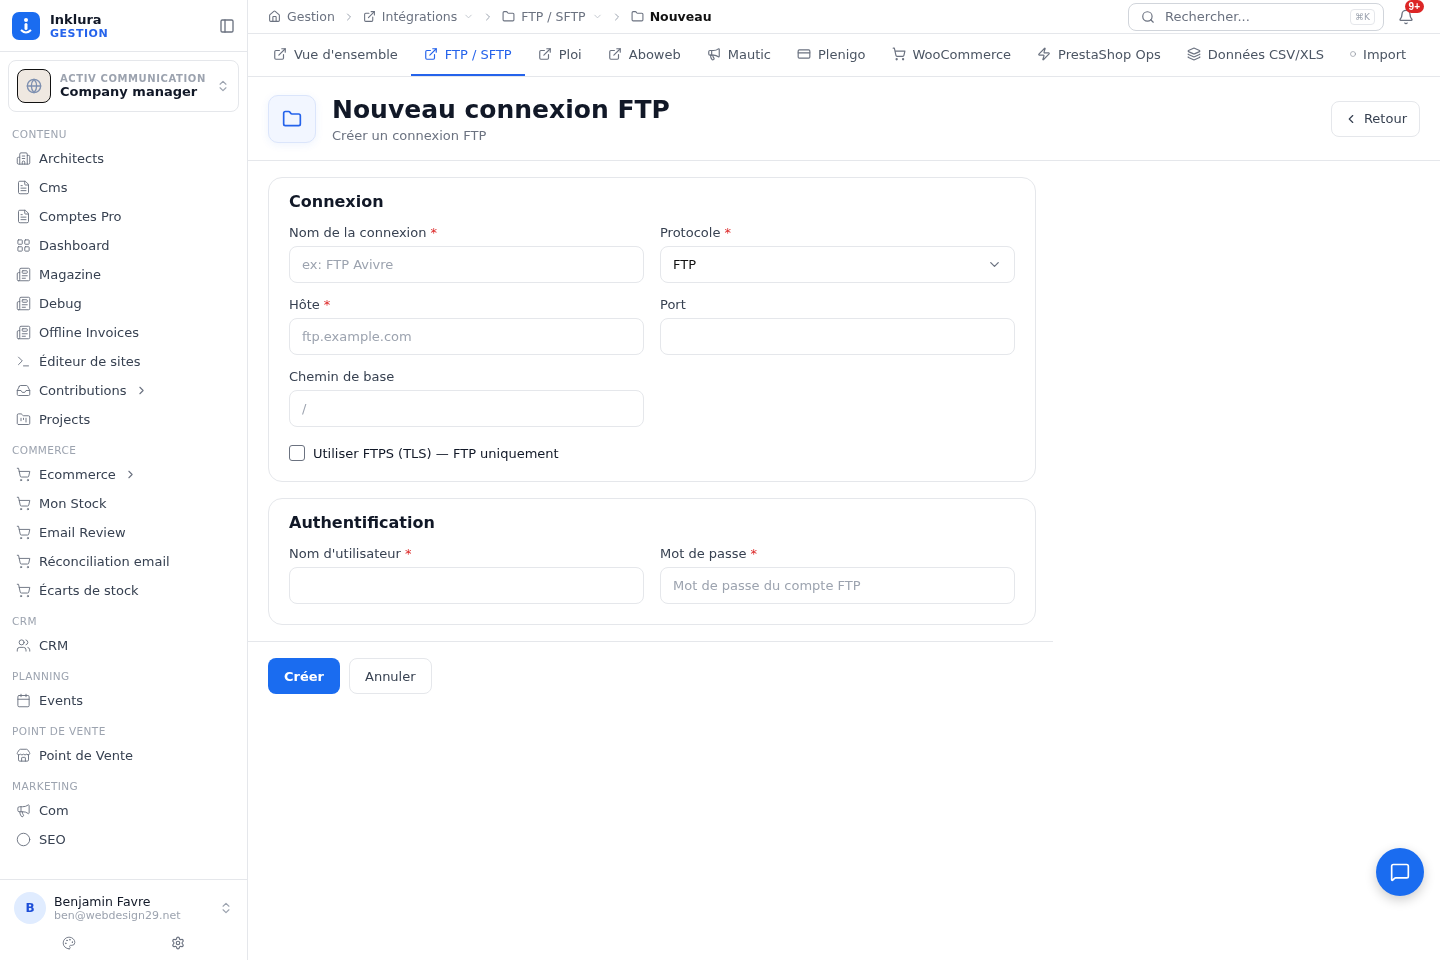 This screenshot has height=960, width=1440. I want to click on sidebar-item: Mon Stock, so click(73, 503).